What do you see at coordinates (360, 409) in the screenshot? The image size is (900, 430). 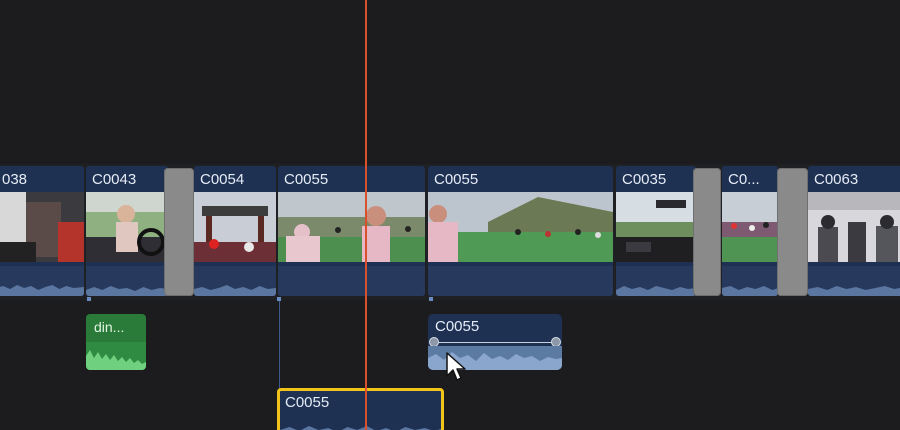 I see `selected-connected-clip-c0055: C0055` at bounding box center [360, 409].